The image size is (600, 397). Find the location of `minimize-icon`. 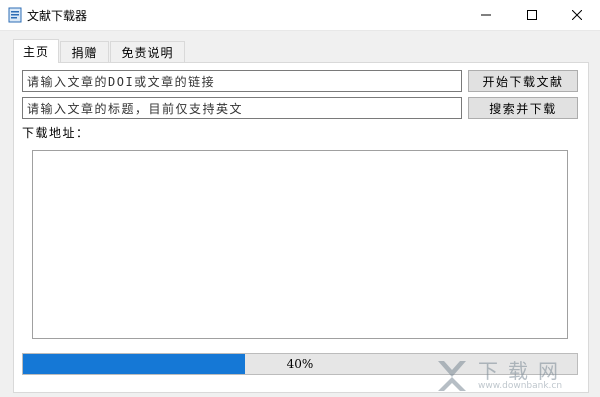

minimize-icon is located at coordinates (486, 15).